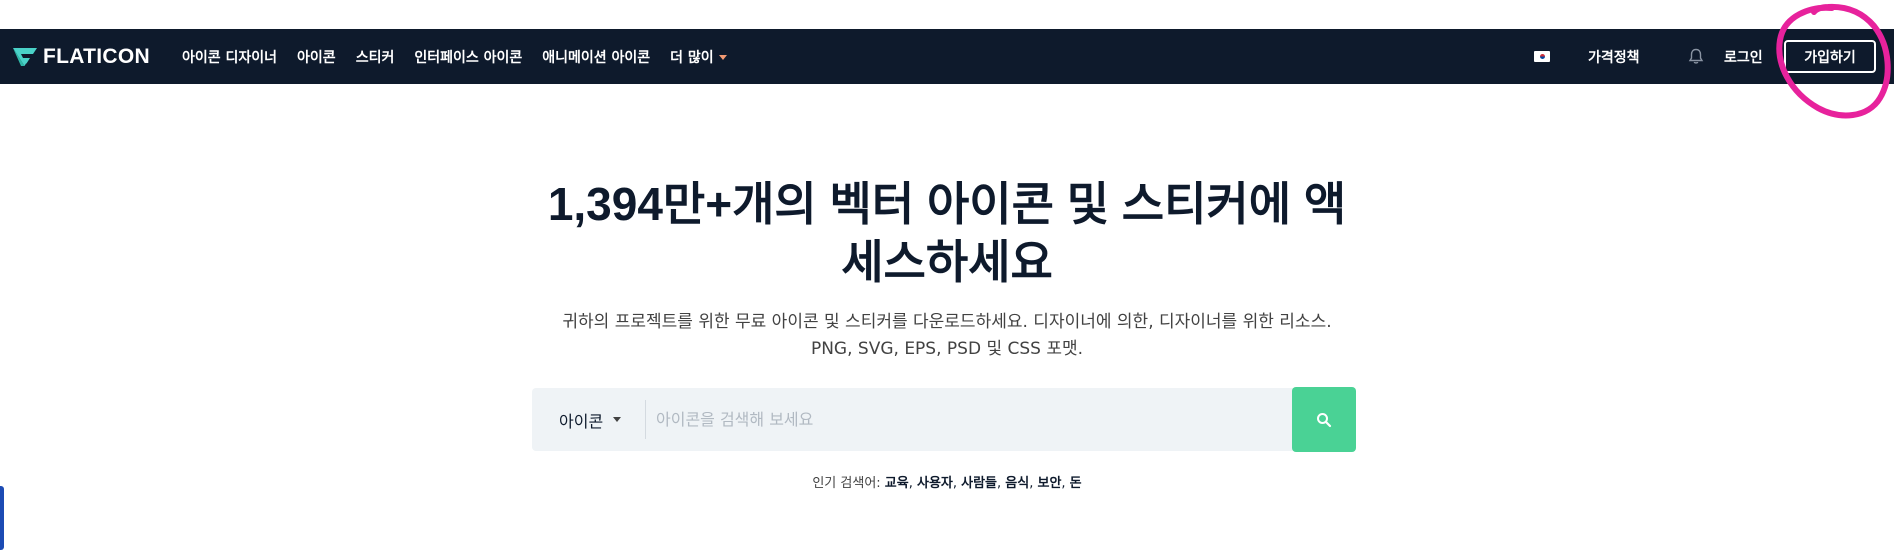 The image size is (1894, 550). Describe the element at coordinates (1696, 58) in the screenshot. I see `bell-icon` at that location.